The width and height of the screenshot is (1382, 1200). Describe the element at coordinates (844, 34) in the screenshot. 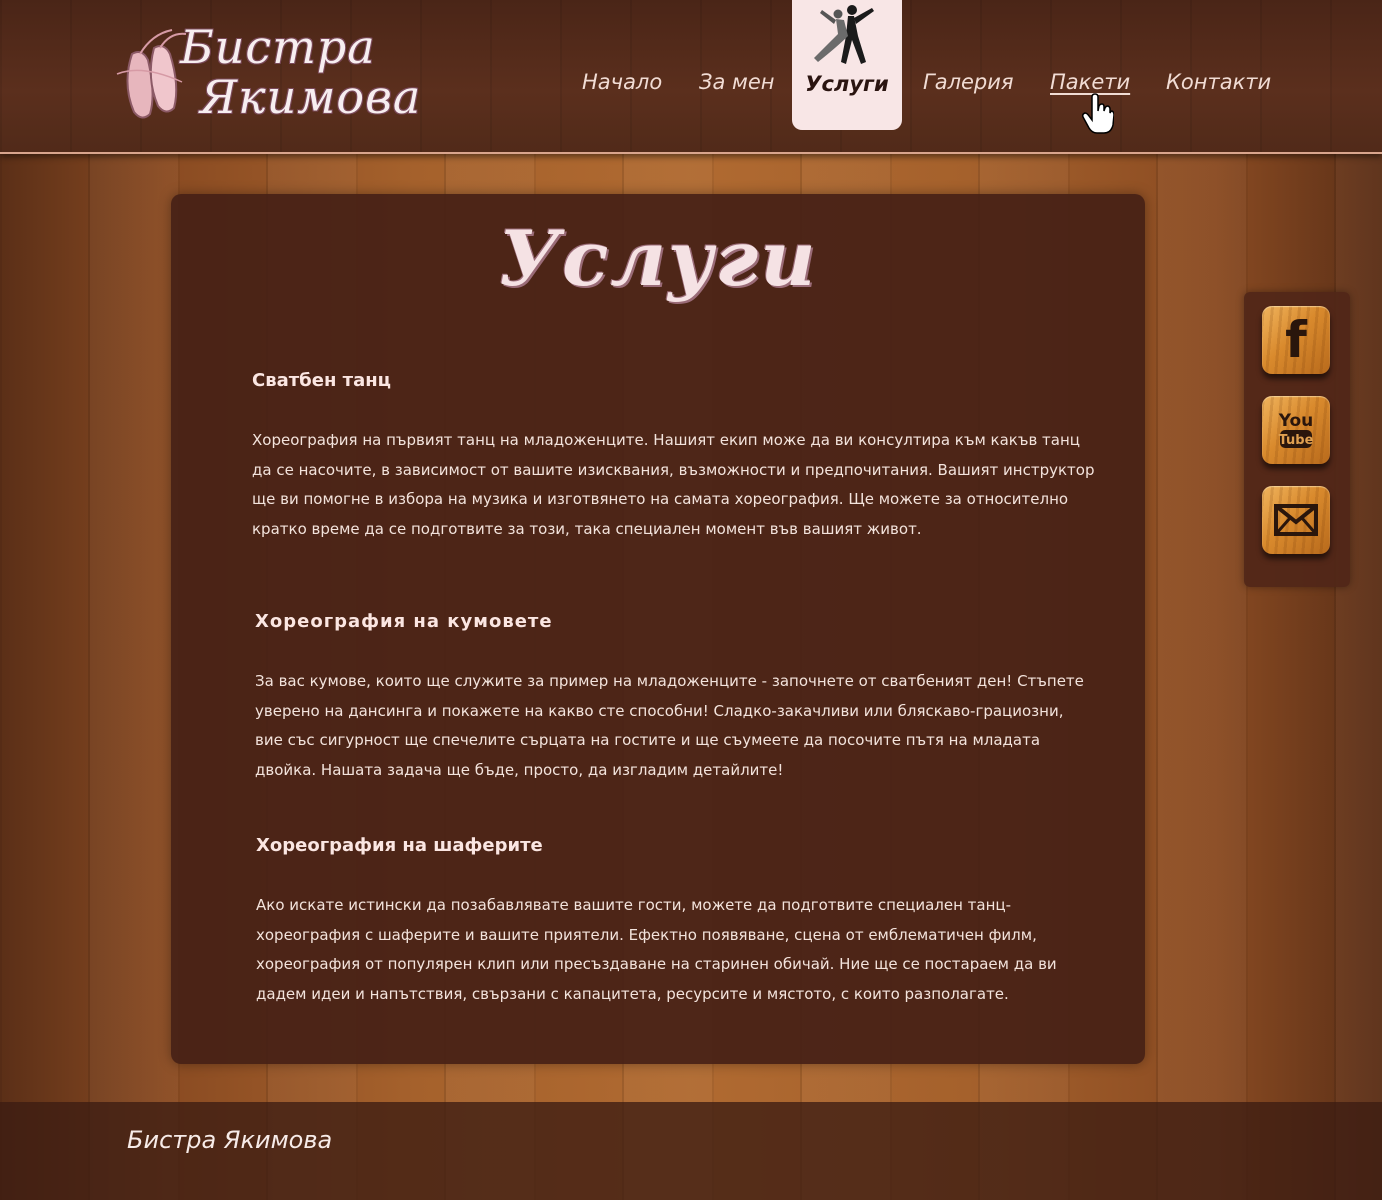

I see `dancing-couple-icon` at that location.